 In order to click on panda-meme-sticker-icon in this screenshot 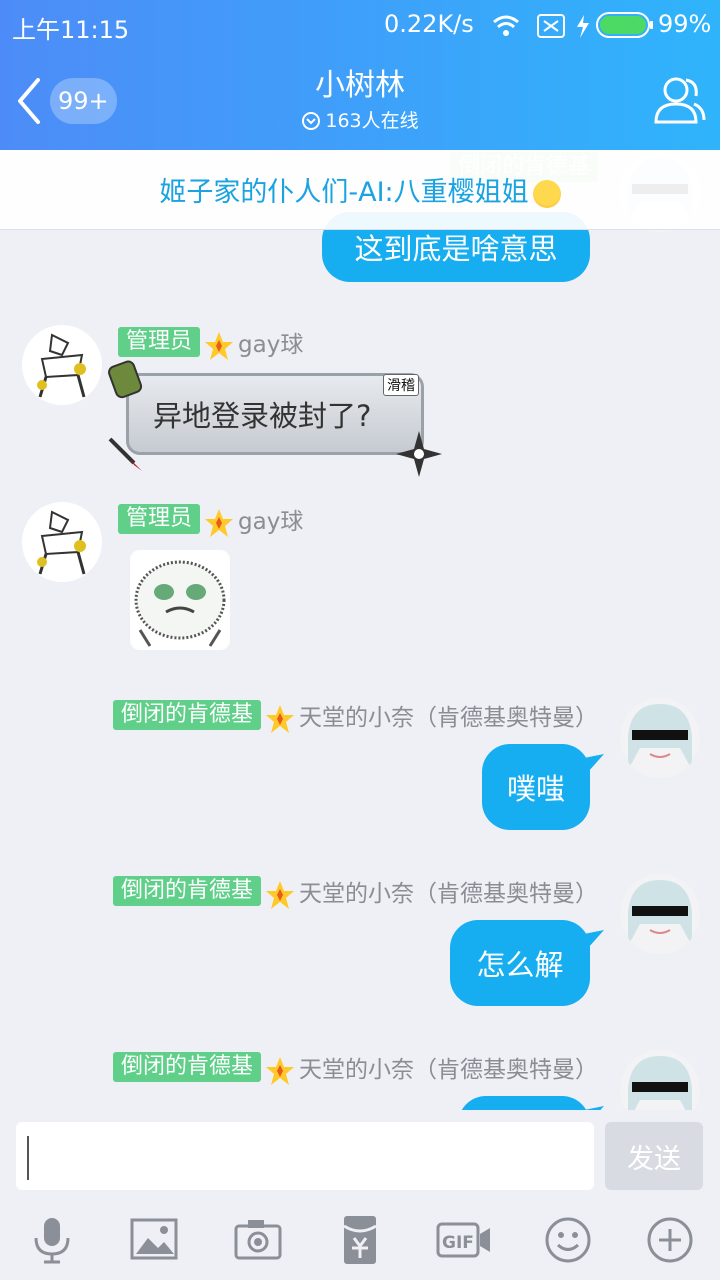, I will do `click(180, 603)`.